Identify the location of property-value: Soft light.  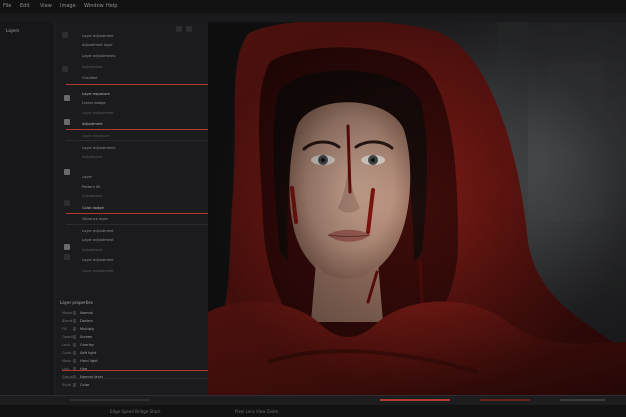
(88, 353).